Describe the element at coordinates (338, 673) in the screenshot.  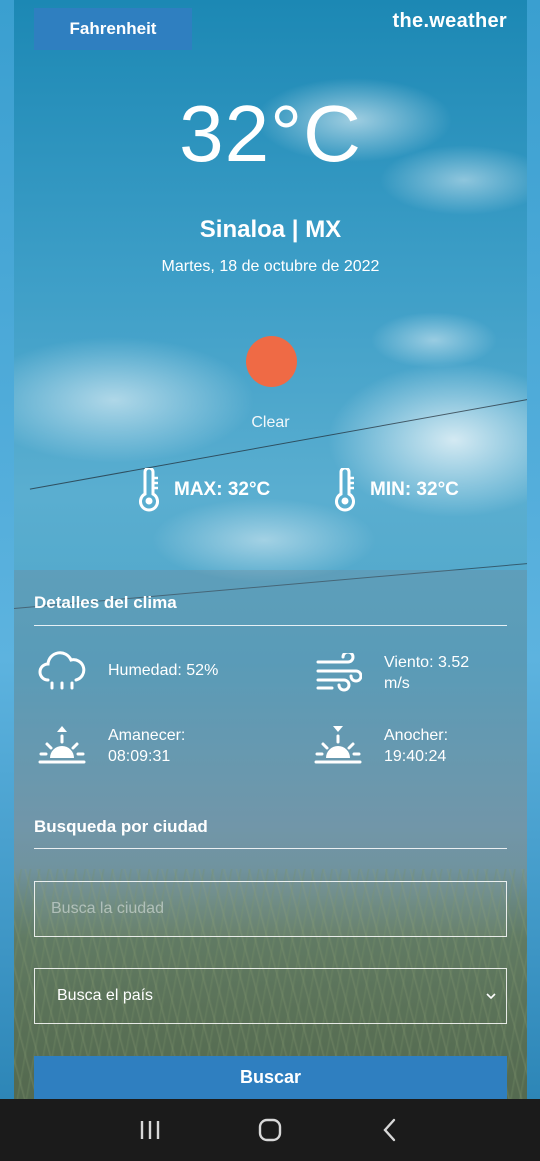
I see `wind-icon` at that location.